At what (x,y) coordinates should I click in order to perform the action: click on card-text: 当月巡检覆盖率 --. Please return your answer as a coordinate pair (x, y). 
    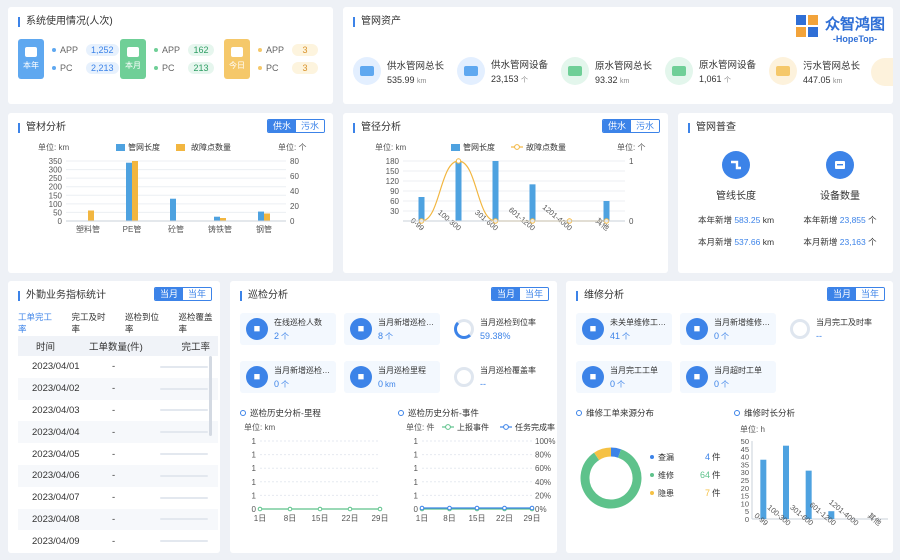
    Looking at the image, I should click on (508, 377).